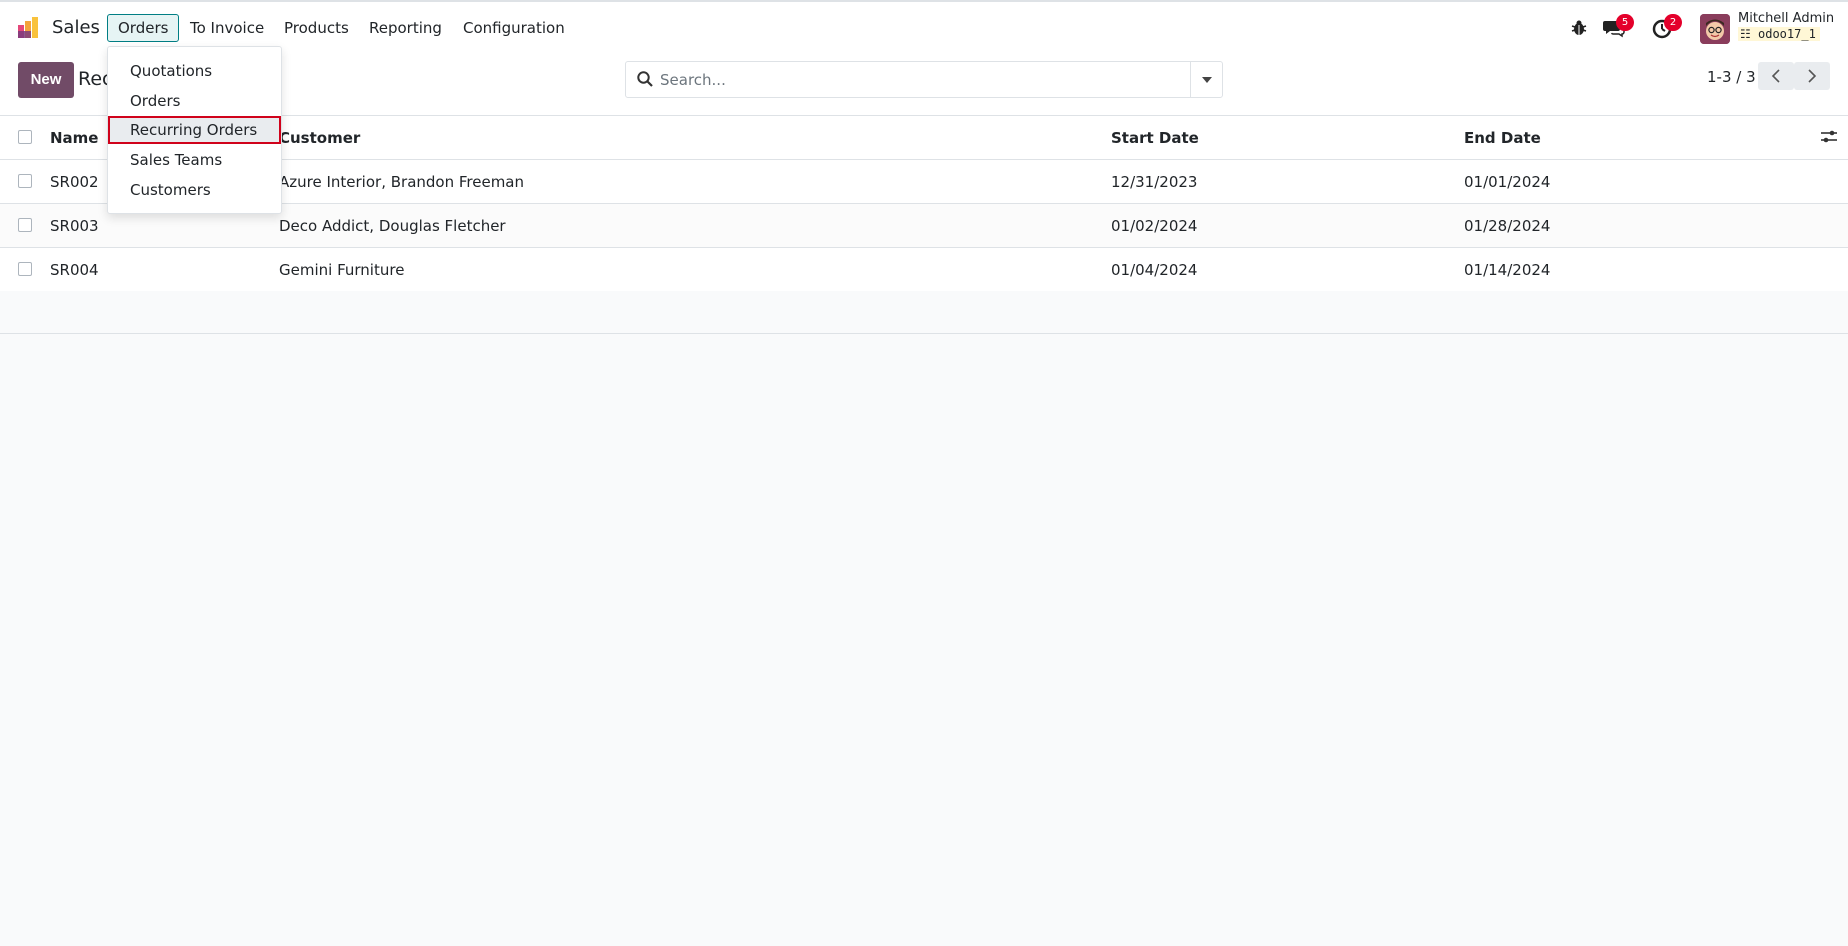  What do you see at coordinates (1673, 22) in the screenshot?
I see `activities-badge: 2` at bounding box center [1673, 22].